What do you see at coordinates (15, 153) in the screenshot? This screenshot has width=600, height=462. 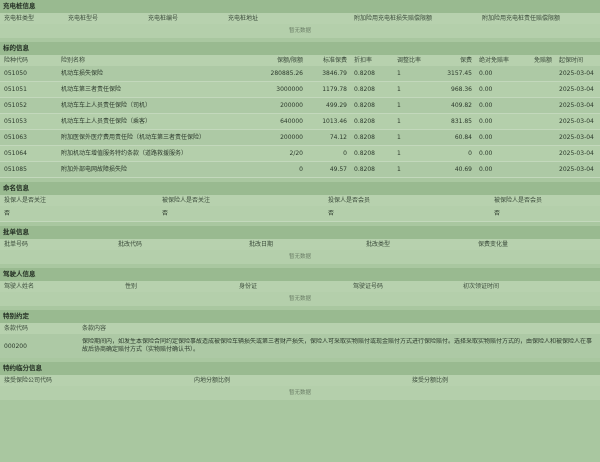 I see `table-cell: 051064` at bounding box center [15, 153].